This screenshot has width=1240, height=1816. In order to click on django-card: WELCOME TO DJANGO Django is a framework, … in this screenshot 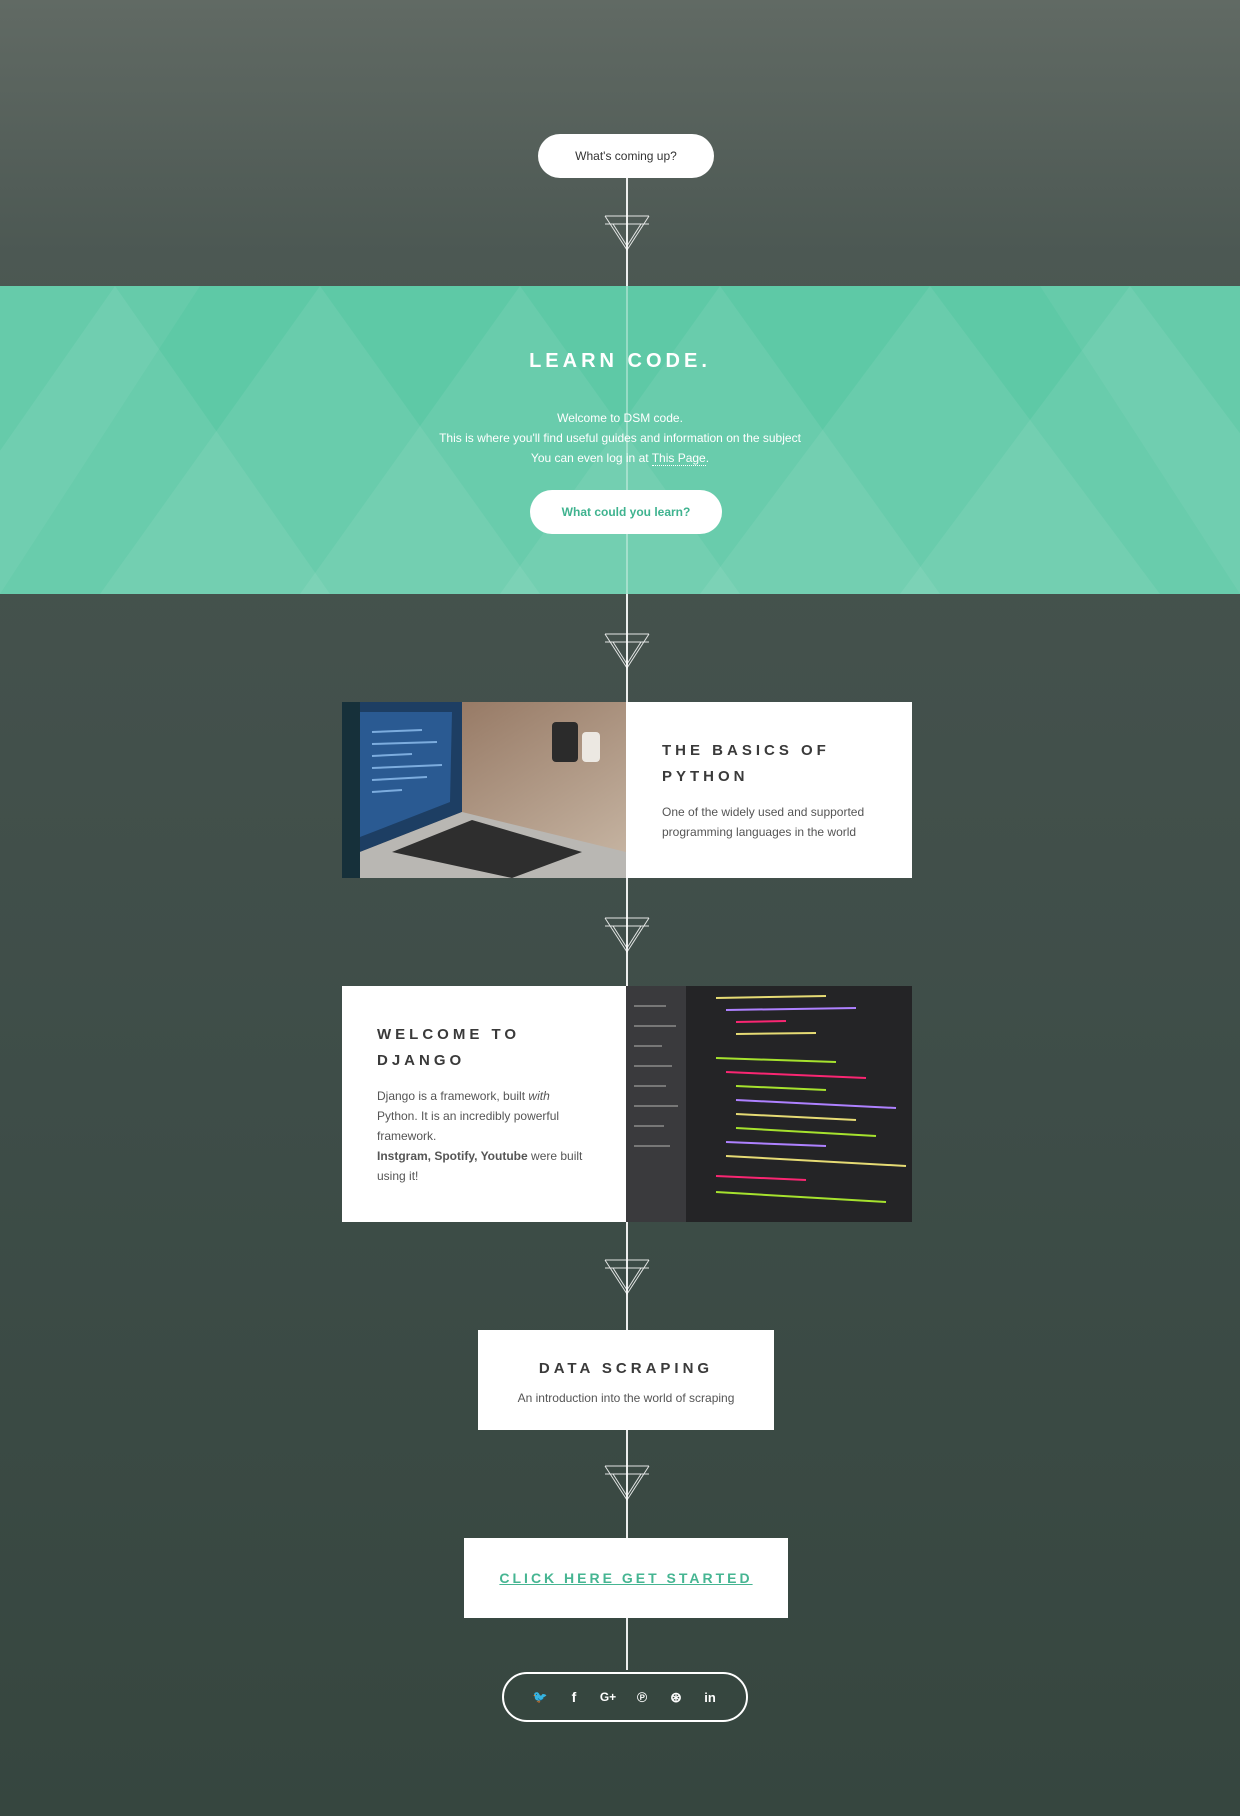, I will do `click(484, 1104)`.